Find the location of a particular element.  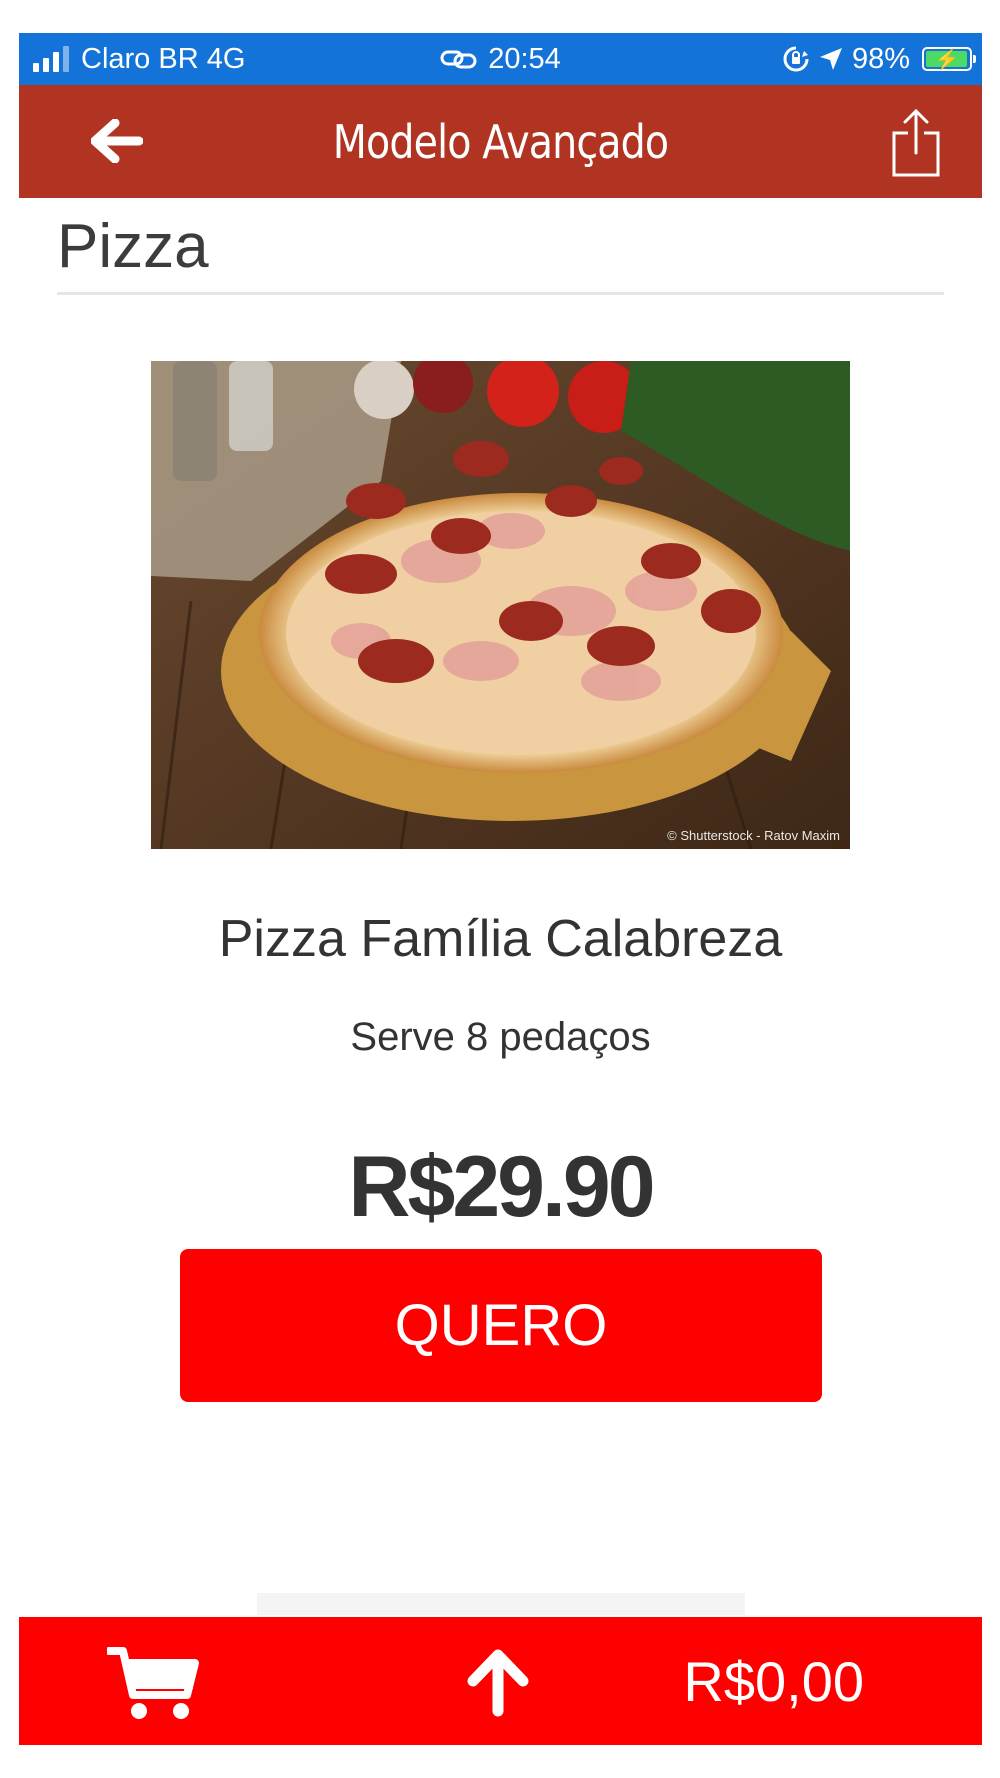

photo-credit: © Shutterstock - Ratov Maxim is located at coordinates (753, 835).